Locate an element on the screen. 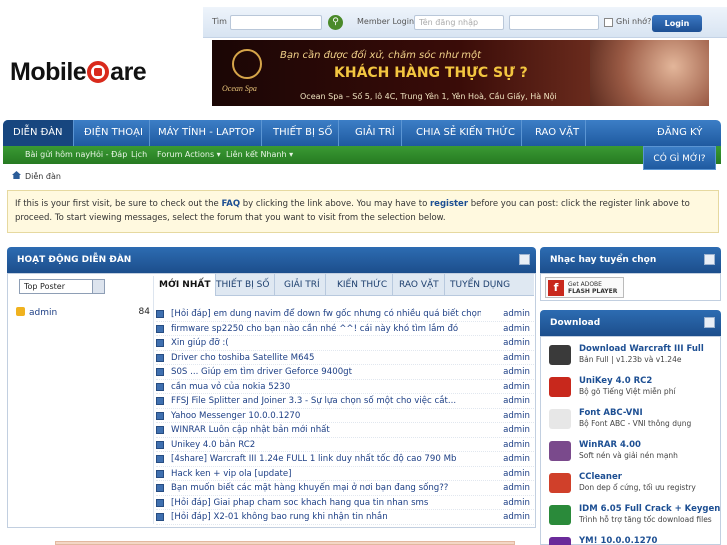 This screenshot has width=727, height=545. home-icon is located at coordinates (16, 175).